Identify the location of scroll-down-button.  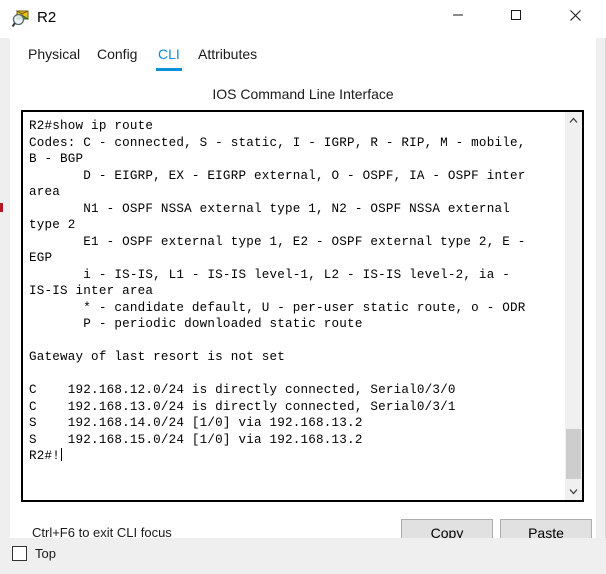
(573, 491).